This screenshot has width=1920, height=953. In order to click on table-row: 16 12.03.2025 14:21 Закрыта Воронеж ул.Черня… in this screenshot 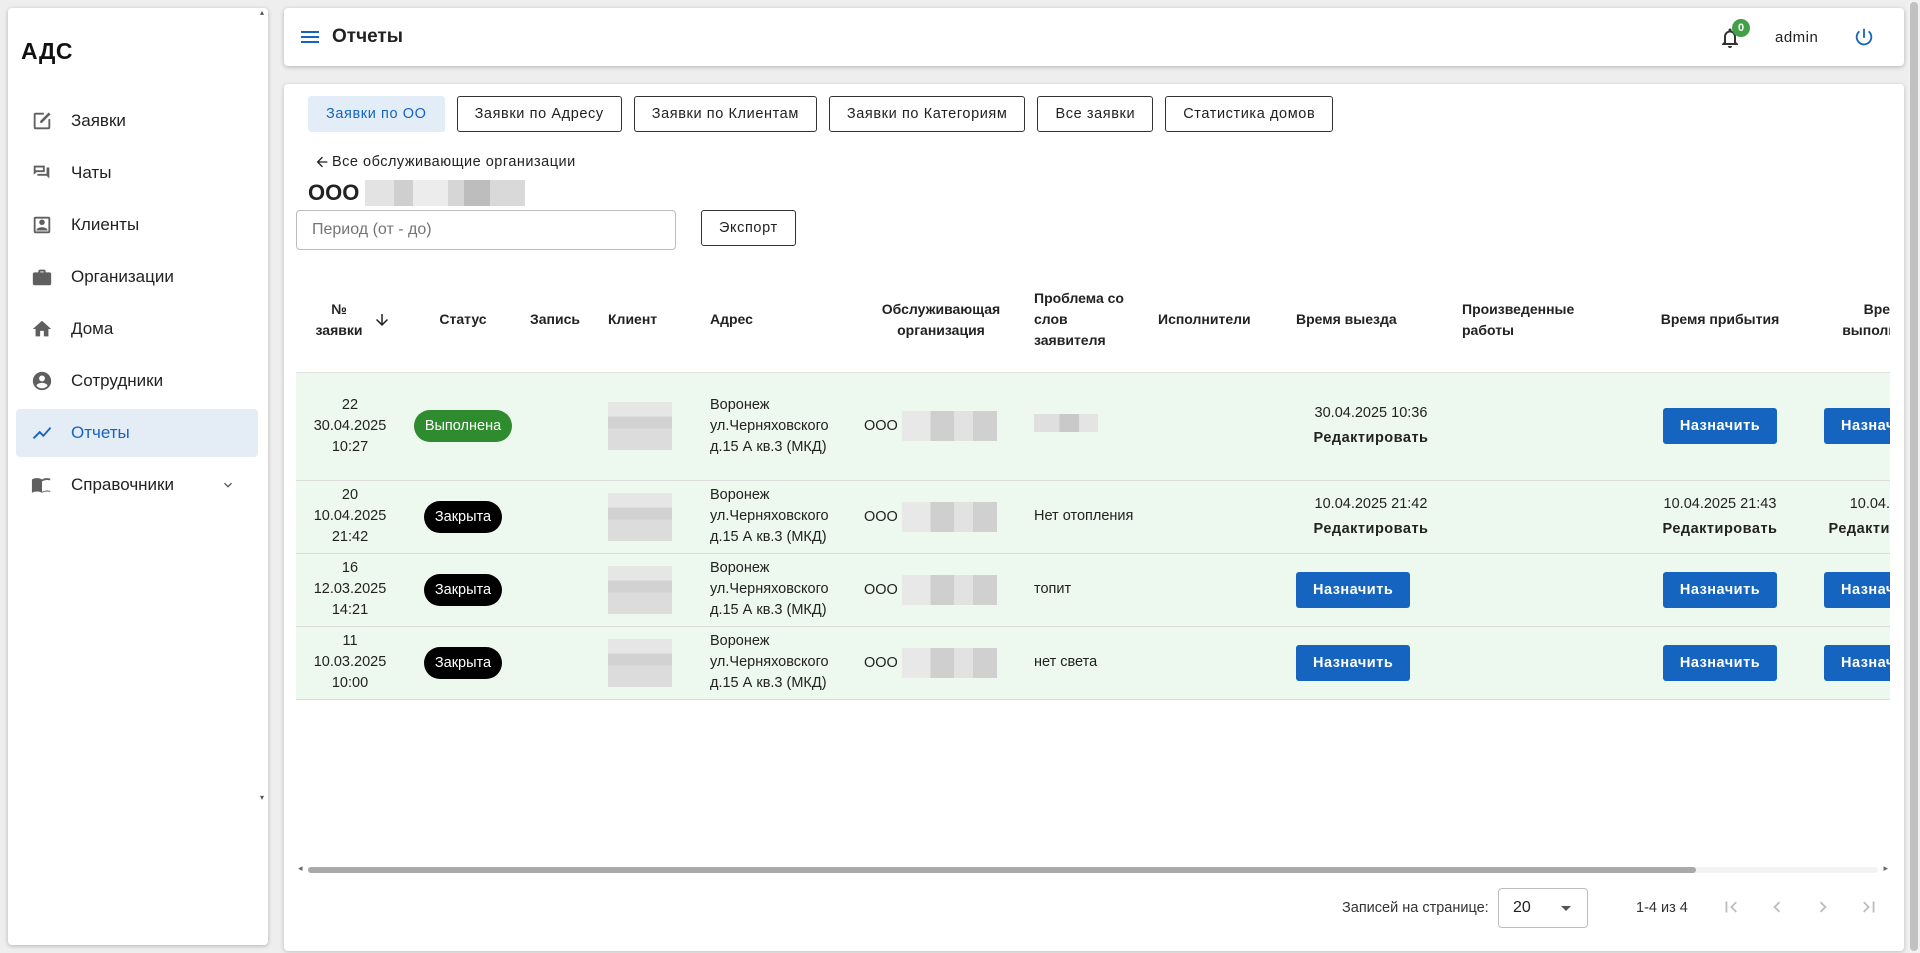, I will do `click(1093, 590)`.